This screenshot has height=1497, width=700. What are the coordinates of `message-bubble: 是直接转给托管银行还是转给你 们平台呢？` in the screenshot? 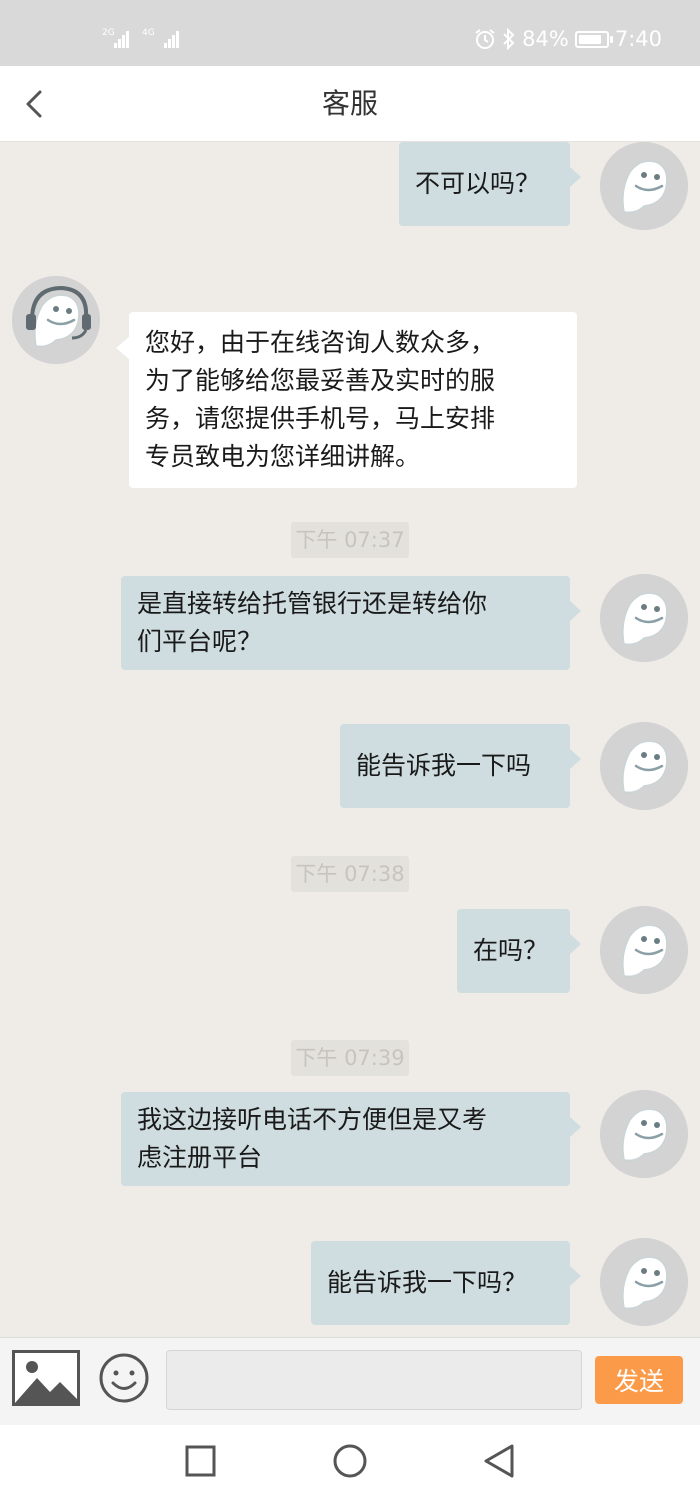 It's located at (351, 623).